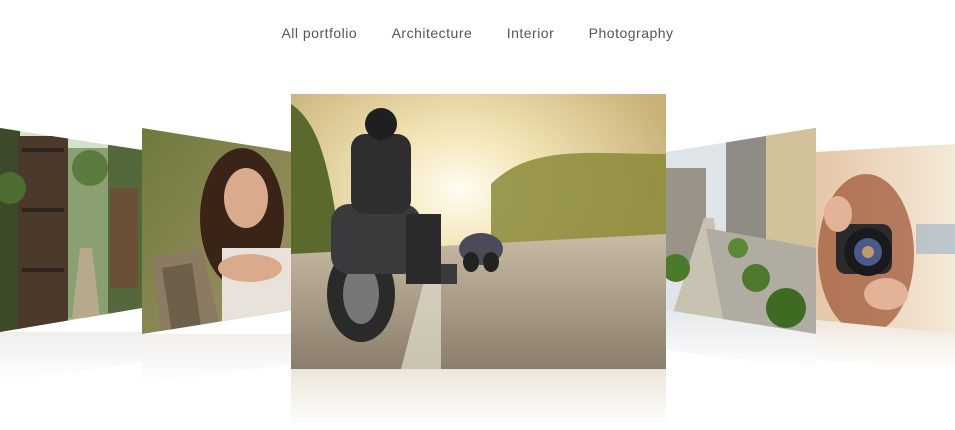 This screenshot has width=955, height=430. What do you see at coordinates (531, 33) in the screenshot?
I see `filter-interior: Interior` at bounding box center [531, 33].